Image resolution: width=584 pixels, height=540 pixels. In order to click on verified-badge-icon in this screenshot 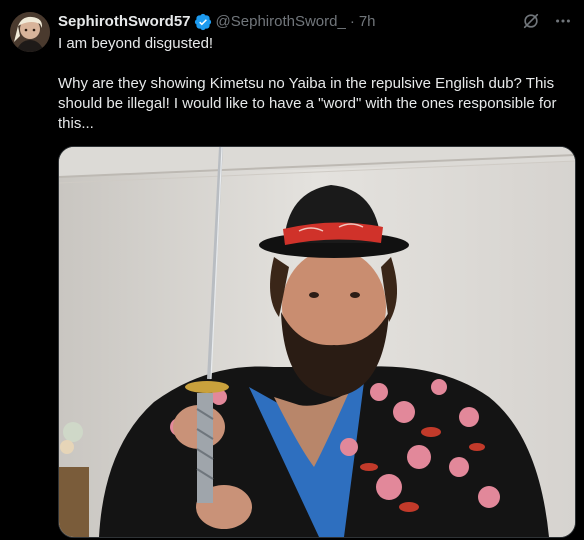, I will do `click(203, 22)`.